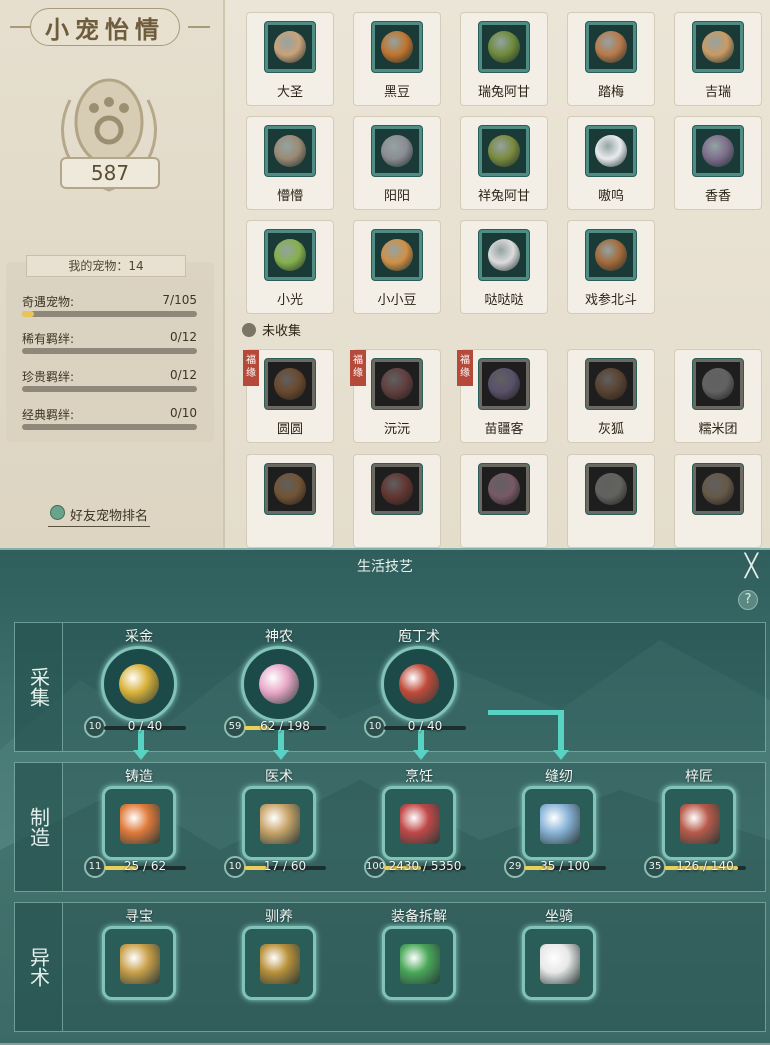 The width and height of the screenshot is (770, 1045). What do you see at coordinates (397, 267) in the screenshot?
I see `pet-card: 小小豆` at bounding box center [397, 267].